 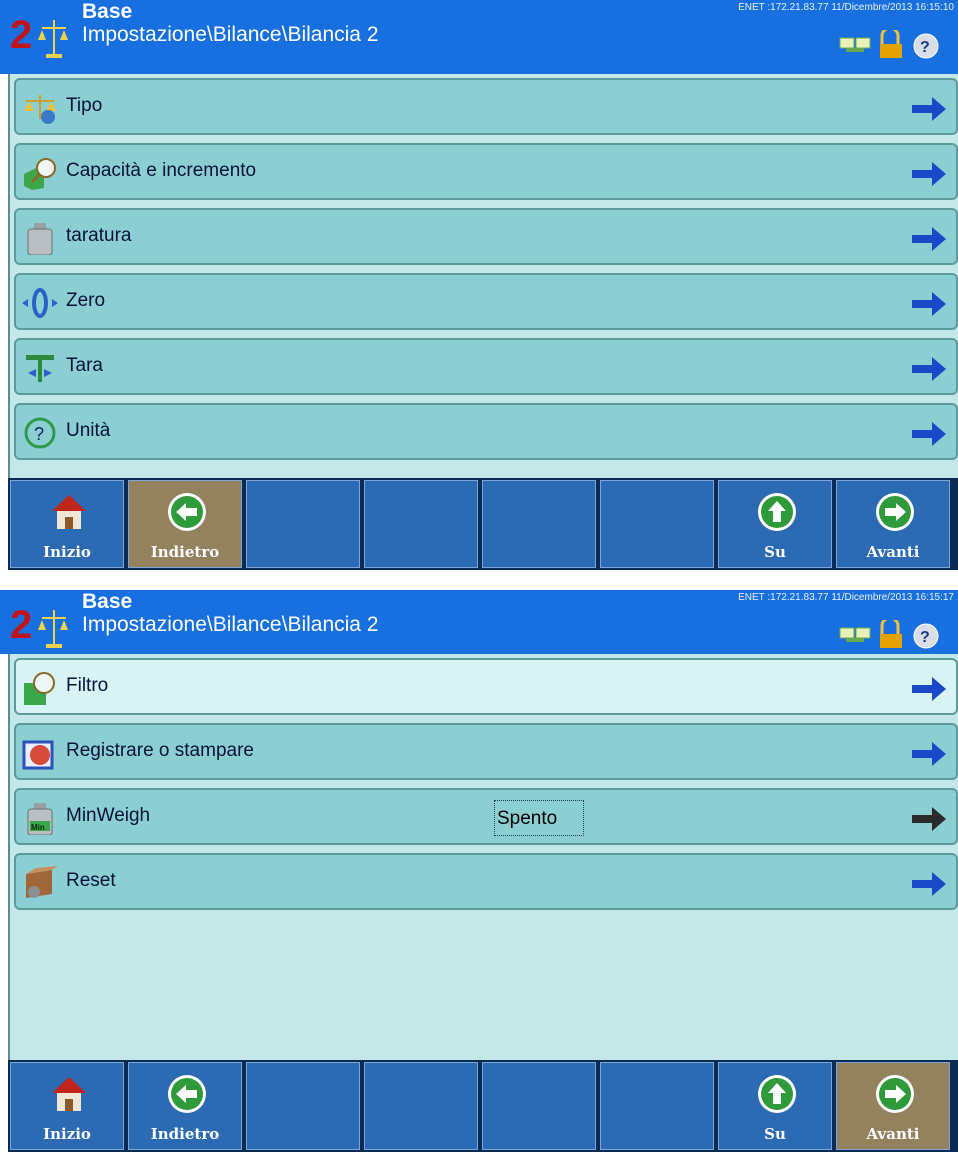 I want to click on tare-icon, so click(x=40, y=368).